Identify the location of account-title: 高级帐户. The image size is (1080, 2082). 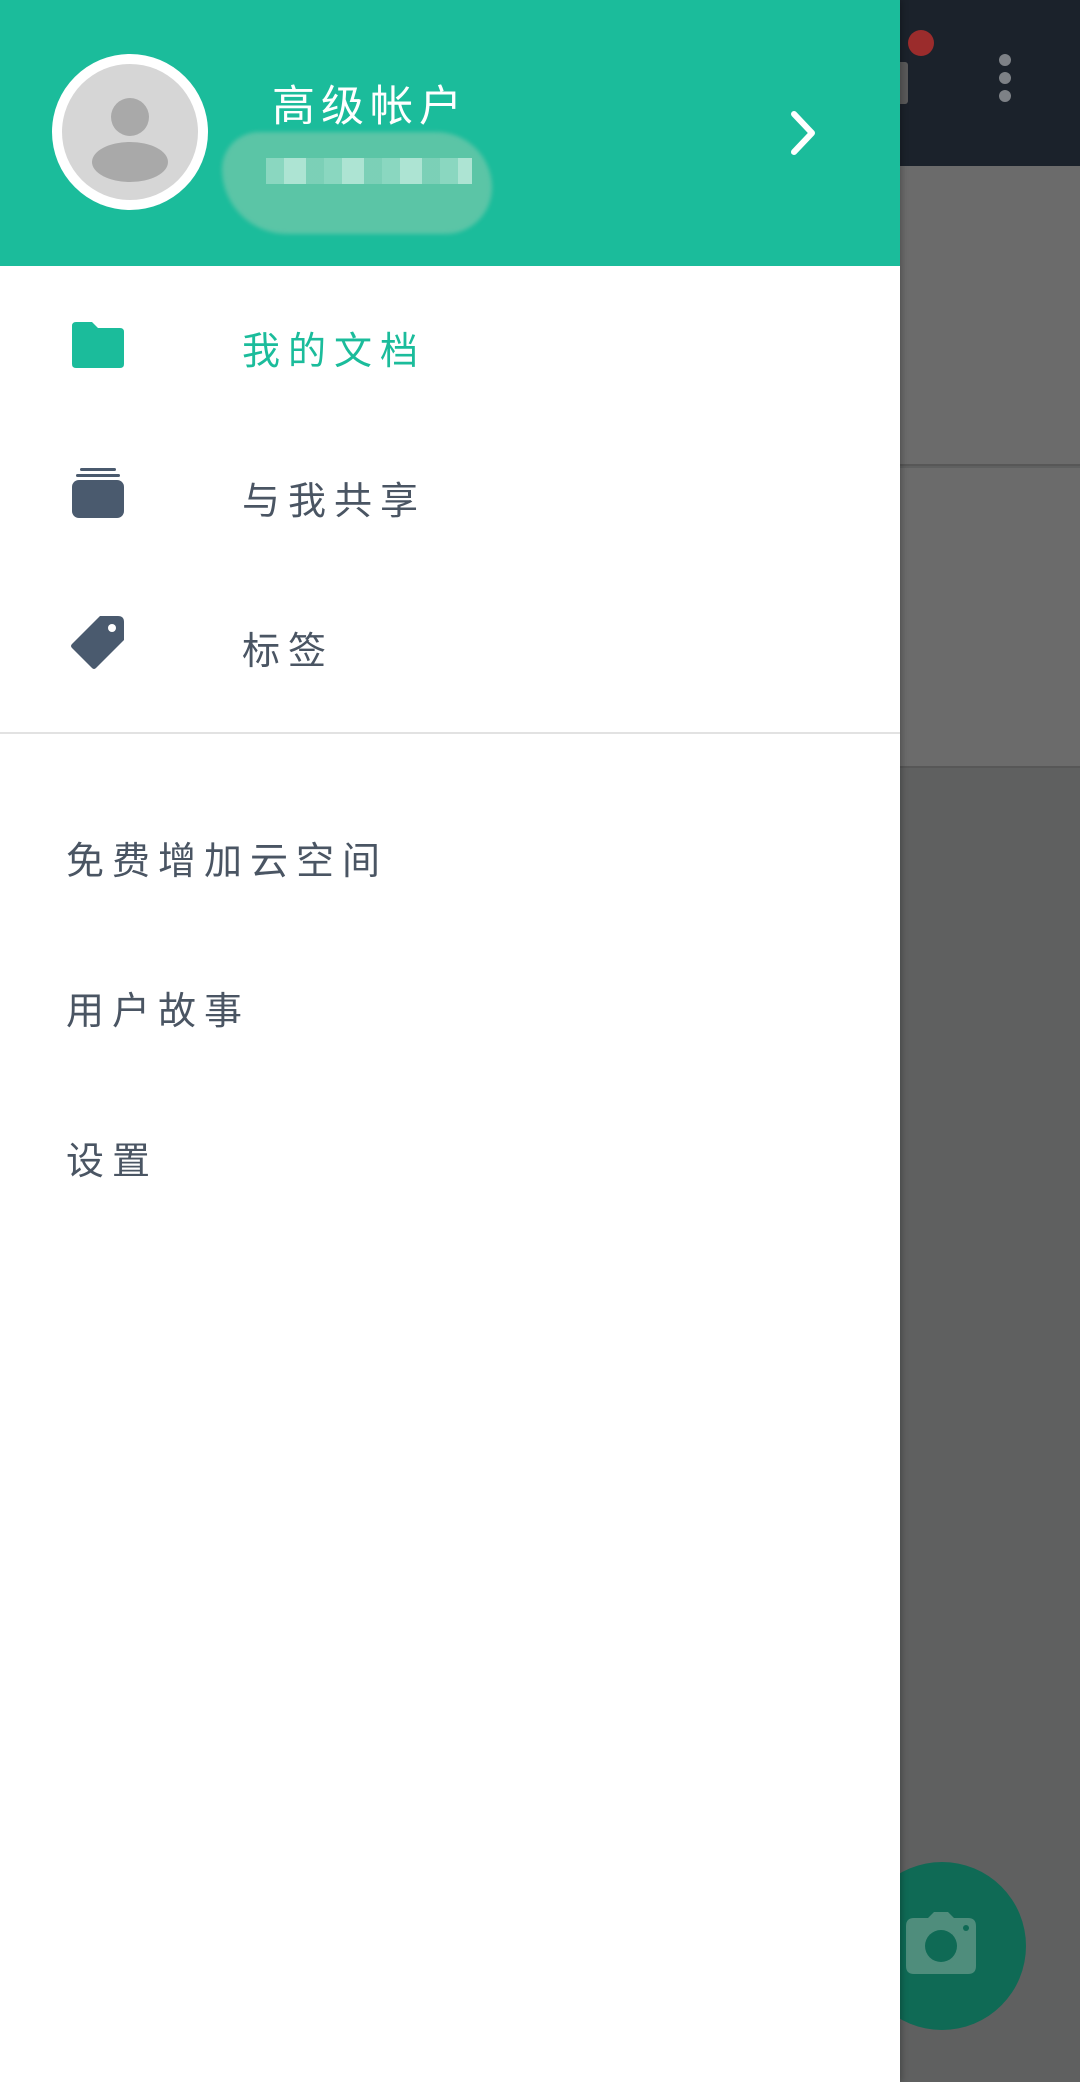
(370, 107).